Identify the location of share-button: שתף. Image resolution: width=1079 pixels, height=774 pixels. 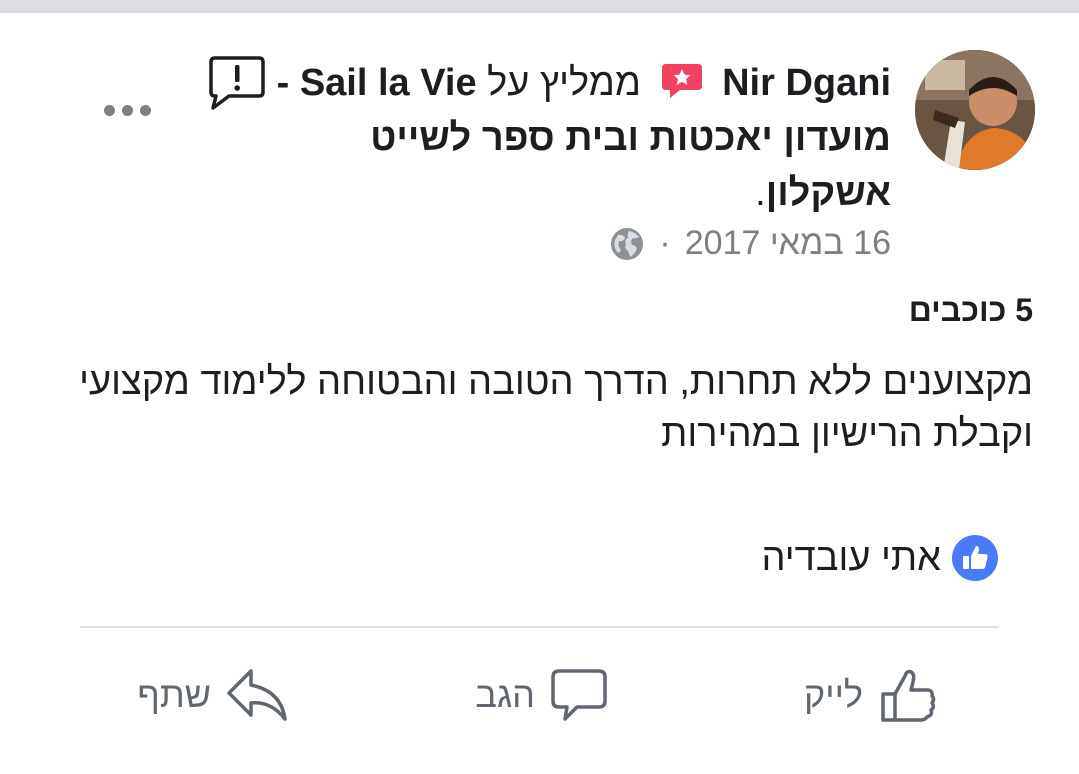
(213, 695).